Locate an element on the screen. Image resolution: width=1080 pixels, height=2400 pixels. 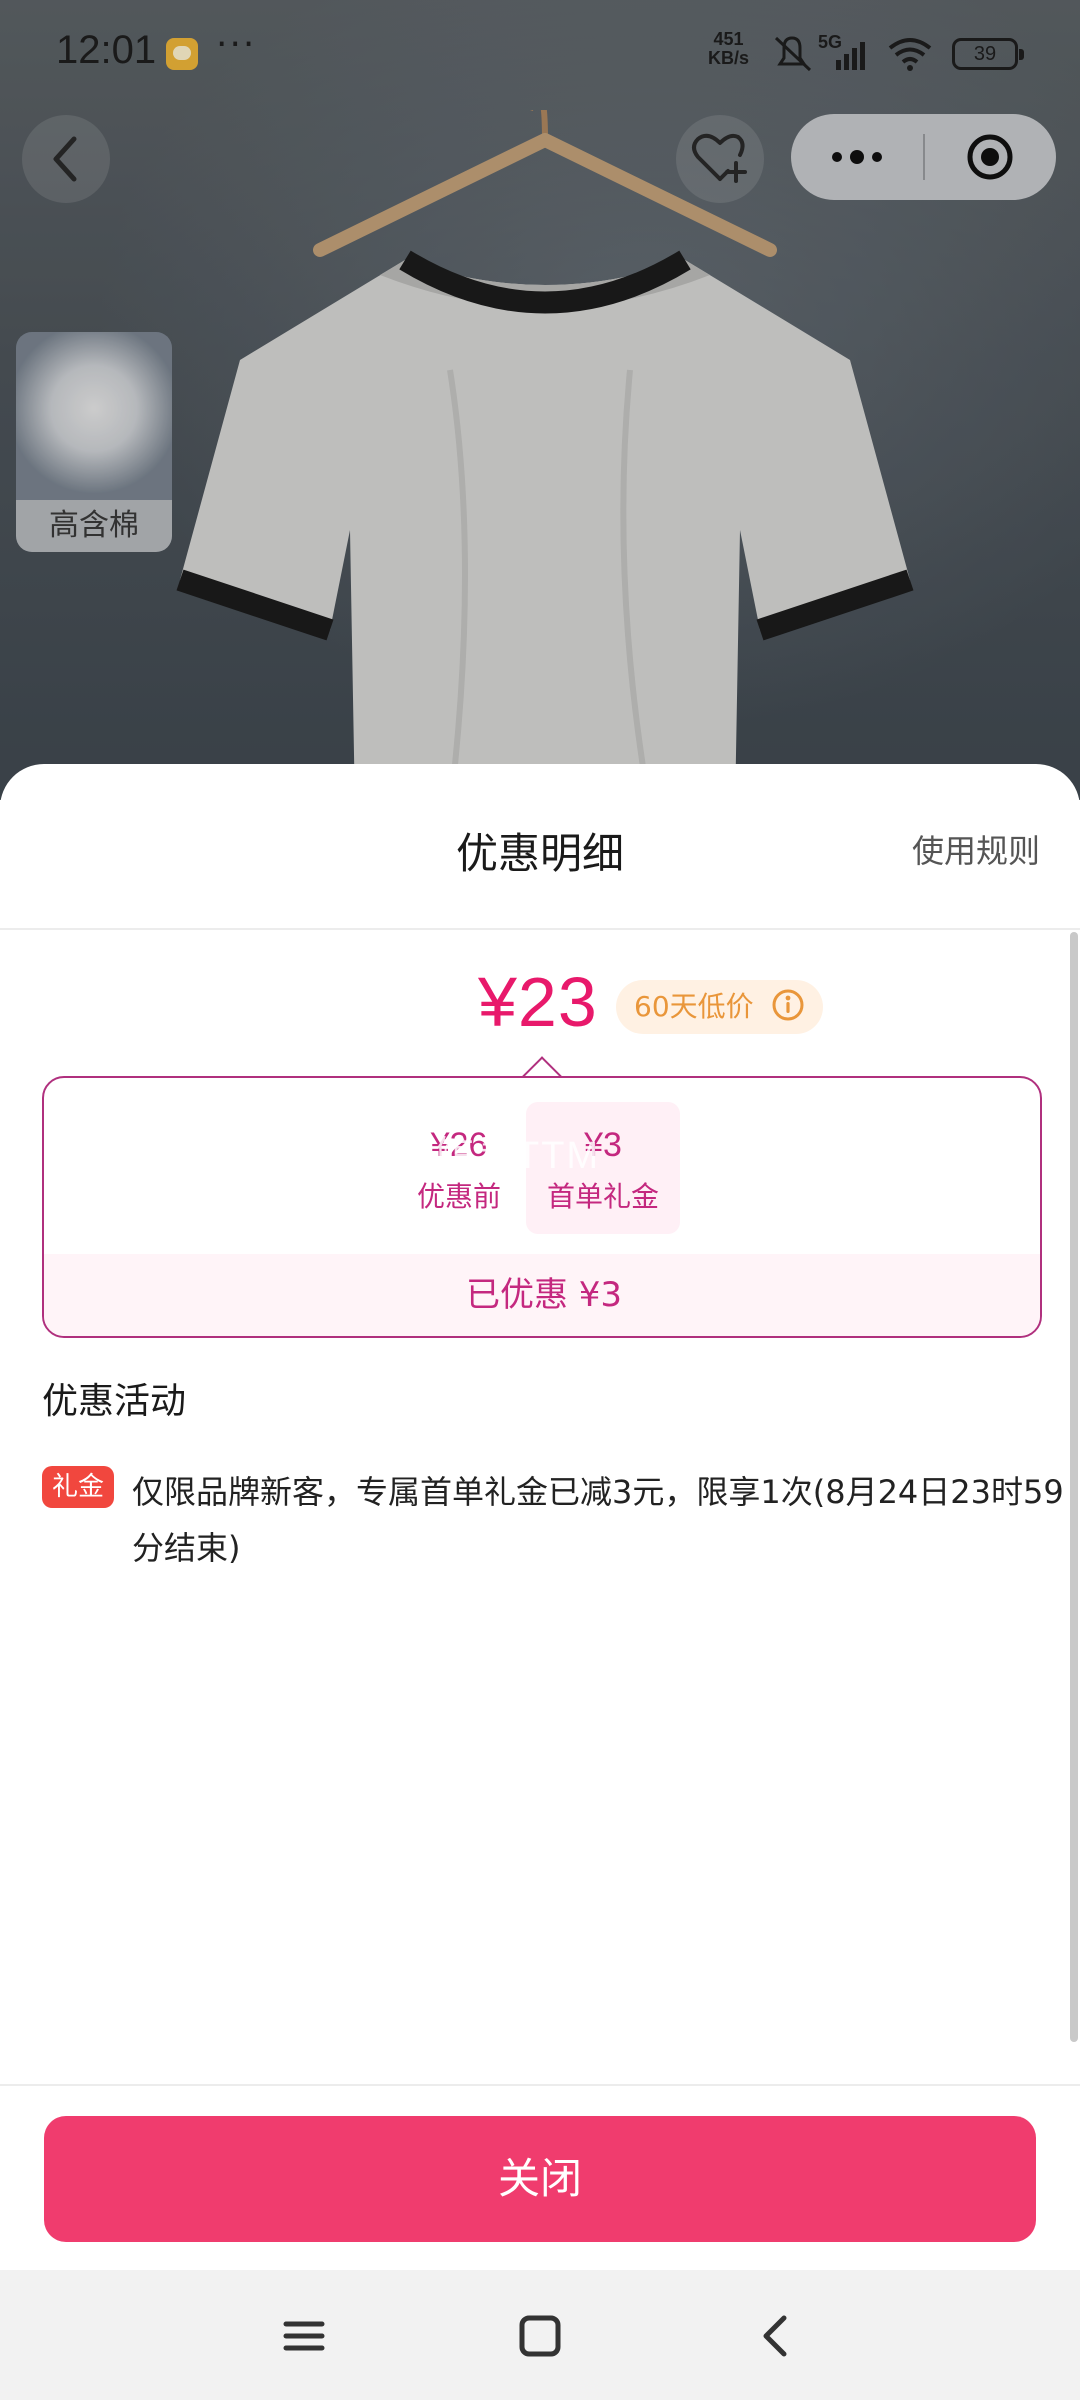
low-price-tag: 60天低价 is located at coordinates (719, 1007).